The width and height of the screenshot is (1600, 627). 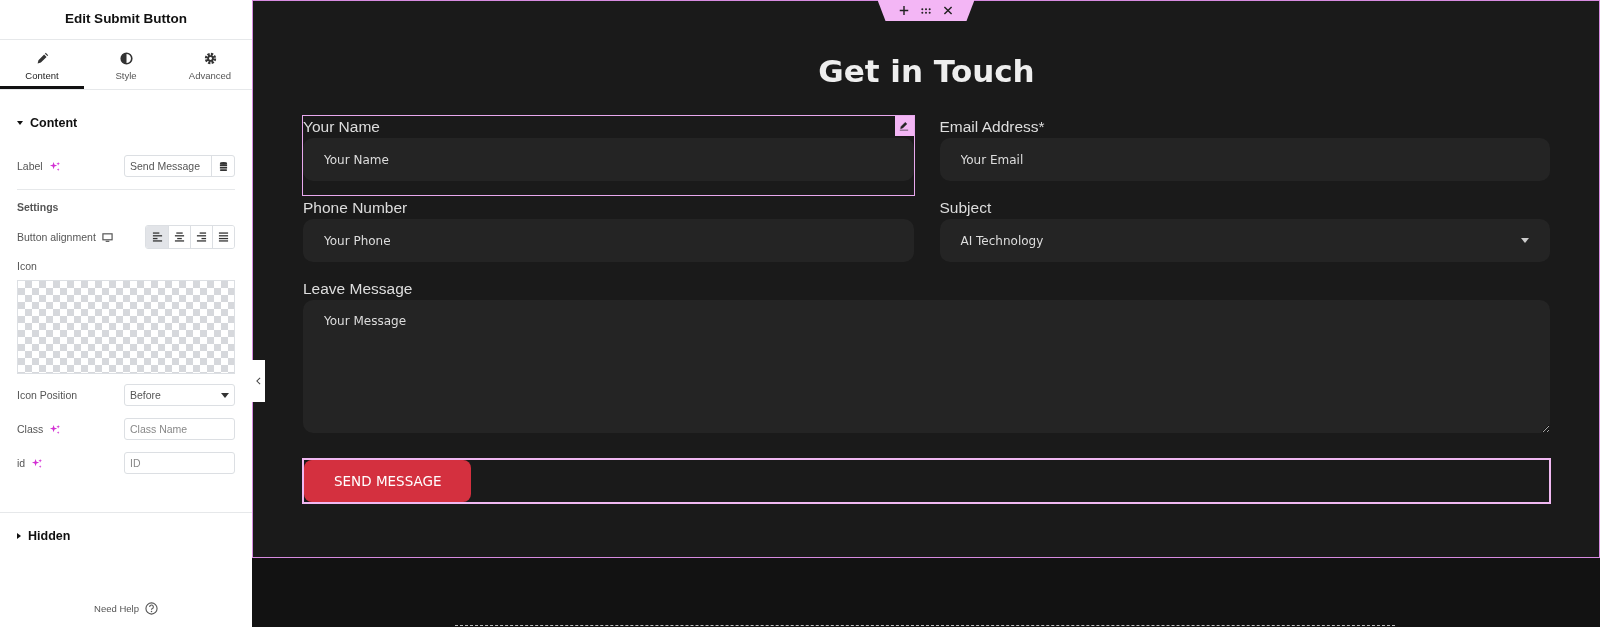 What do you see at coordinates (30, 166) in the screenshot?
I see `control-label: Label` at bounding box center [30, 166].